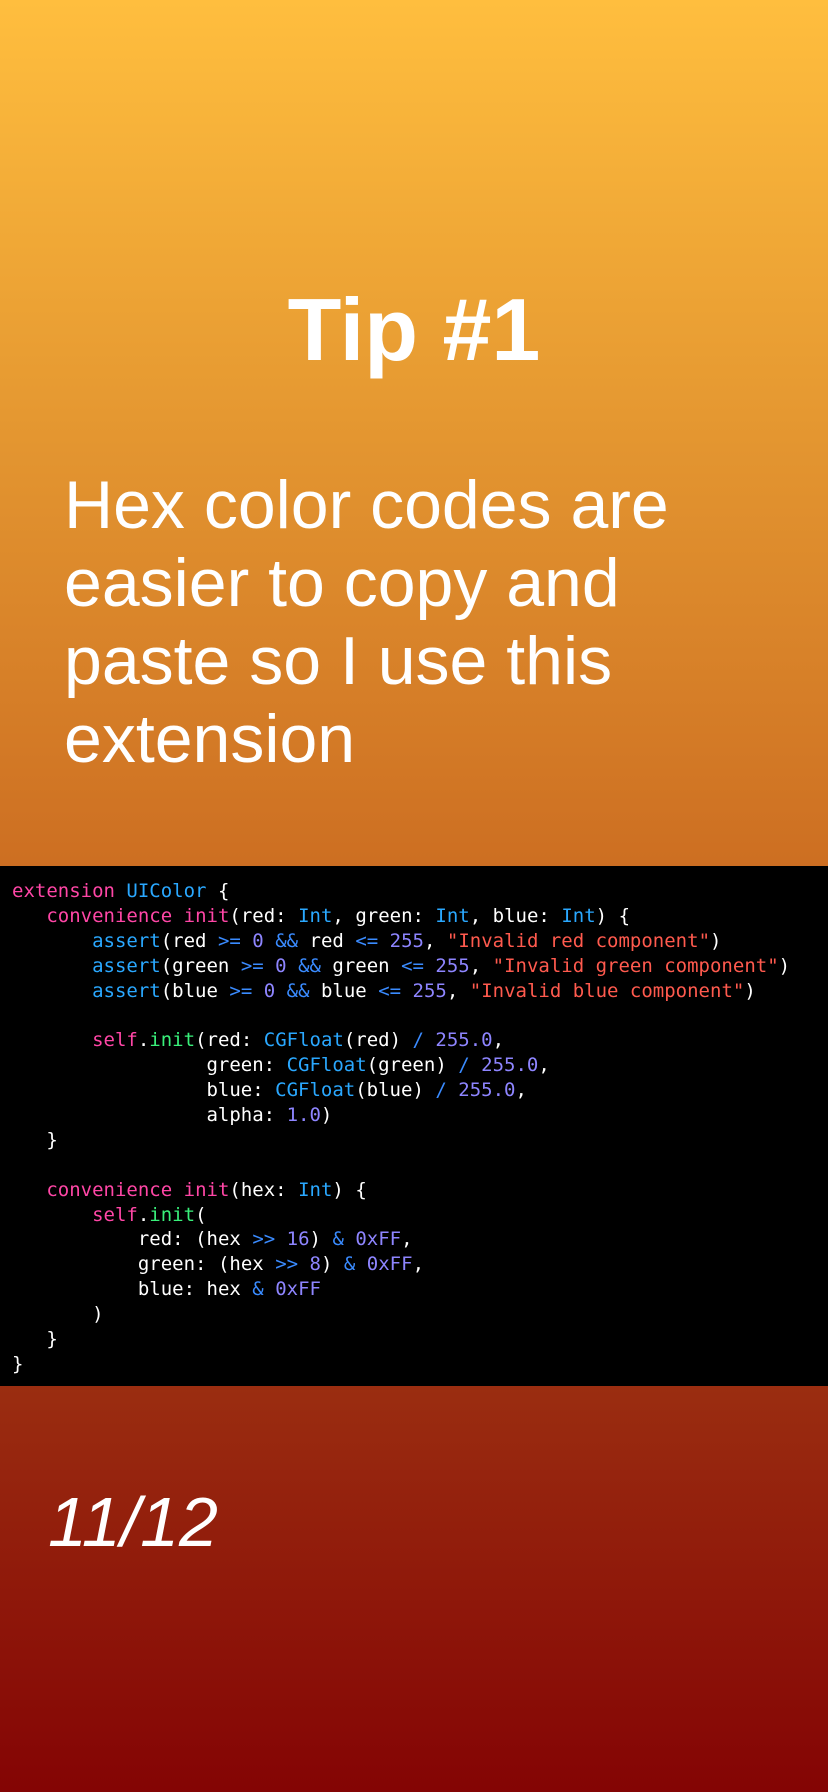  I want to click on code-line: green: (hex >> 8) & 0xFF,, so click(281, 1264).